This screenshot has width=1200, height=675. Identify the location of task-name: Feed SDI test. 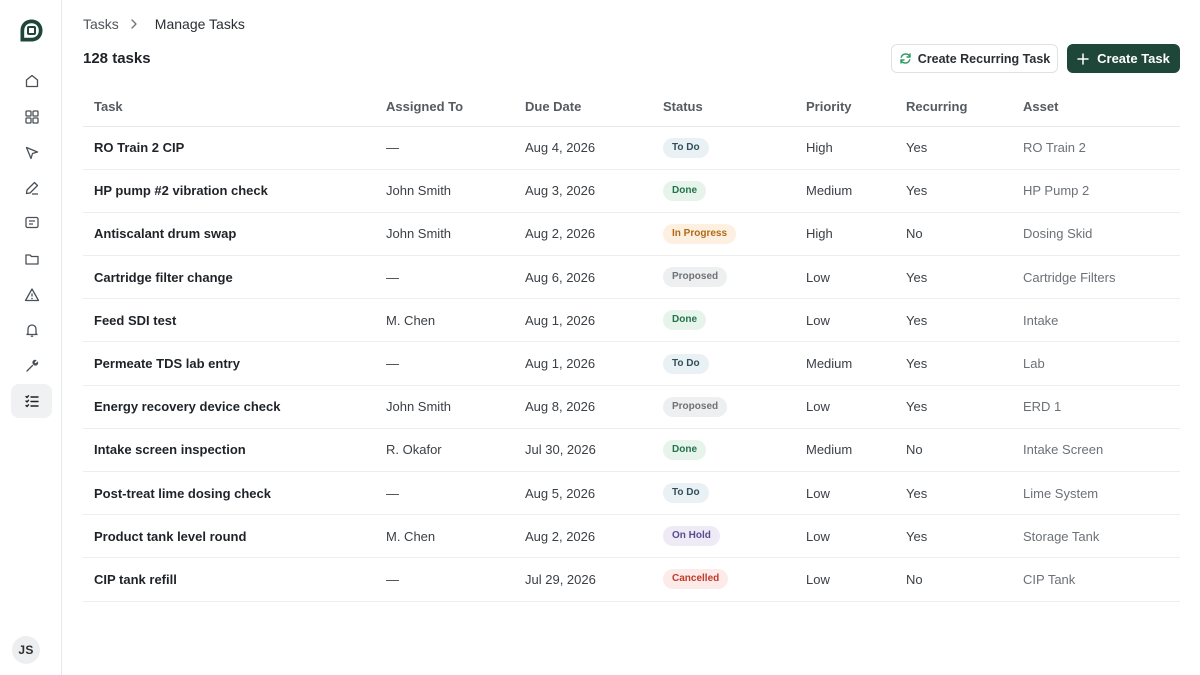
(229, 320).